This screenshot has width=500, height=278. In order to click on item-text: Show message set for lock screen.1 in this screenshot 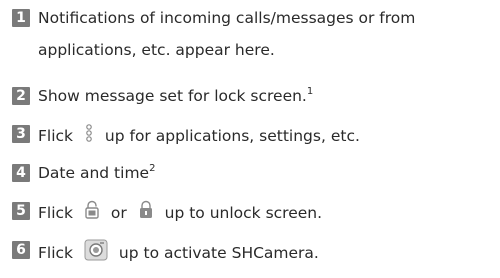, I will do `click(175, 96)`.